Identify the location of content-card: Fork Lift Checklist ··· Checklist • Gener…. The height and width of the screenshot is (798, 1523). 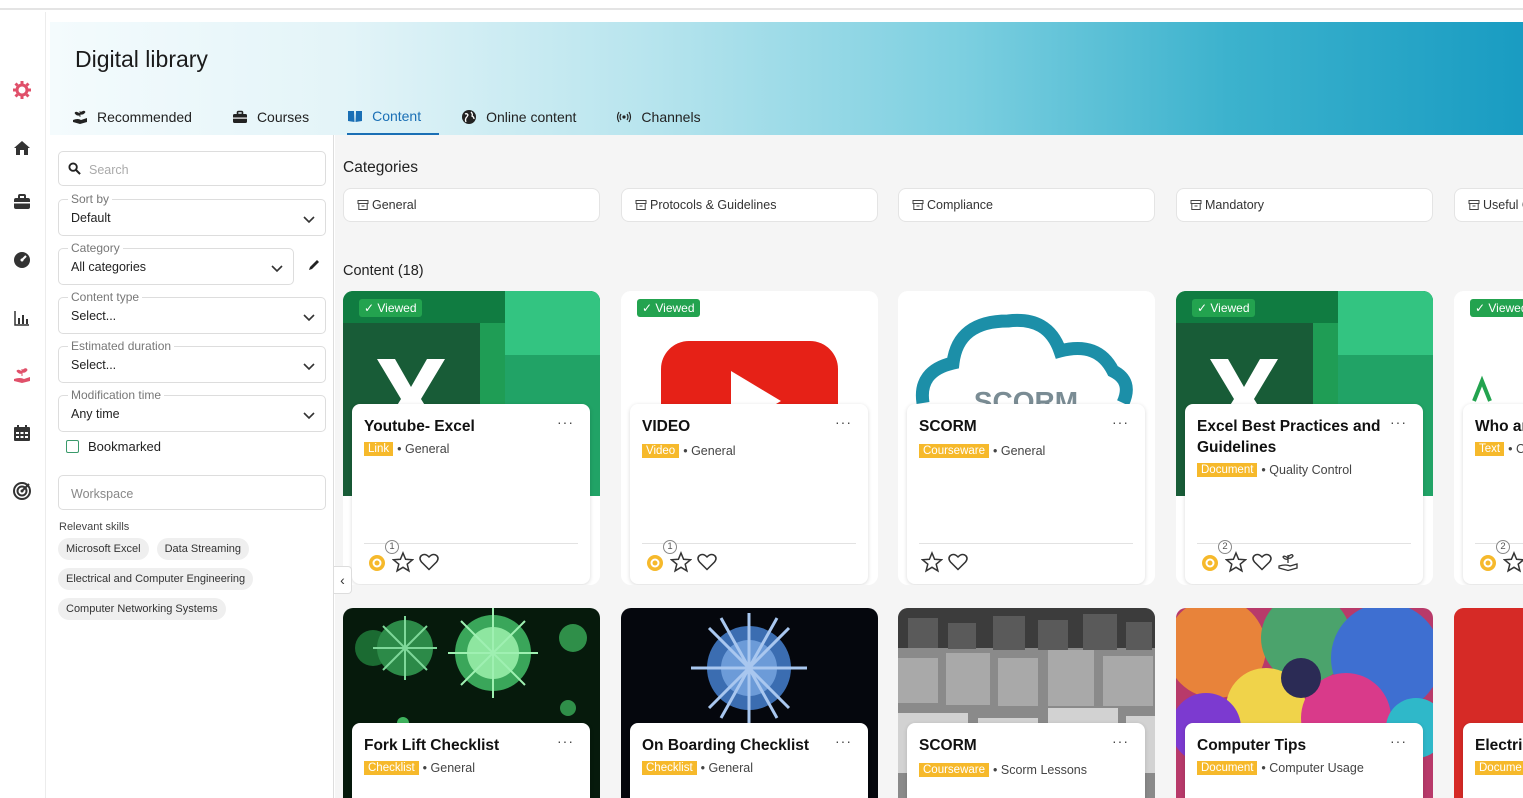
(471, 703).